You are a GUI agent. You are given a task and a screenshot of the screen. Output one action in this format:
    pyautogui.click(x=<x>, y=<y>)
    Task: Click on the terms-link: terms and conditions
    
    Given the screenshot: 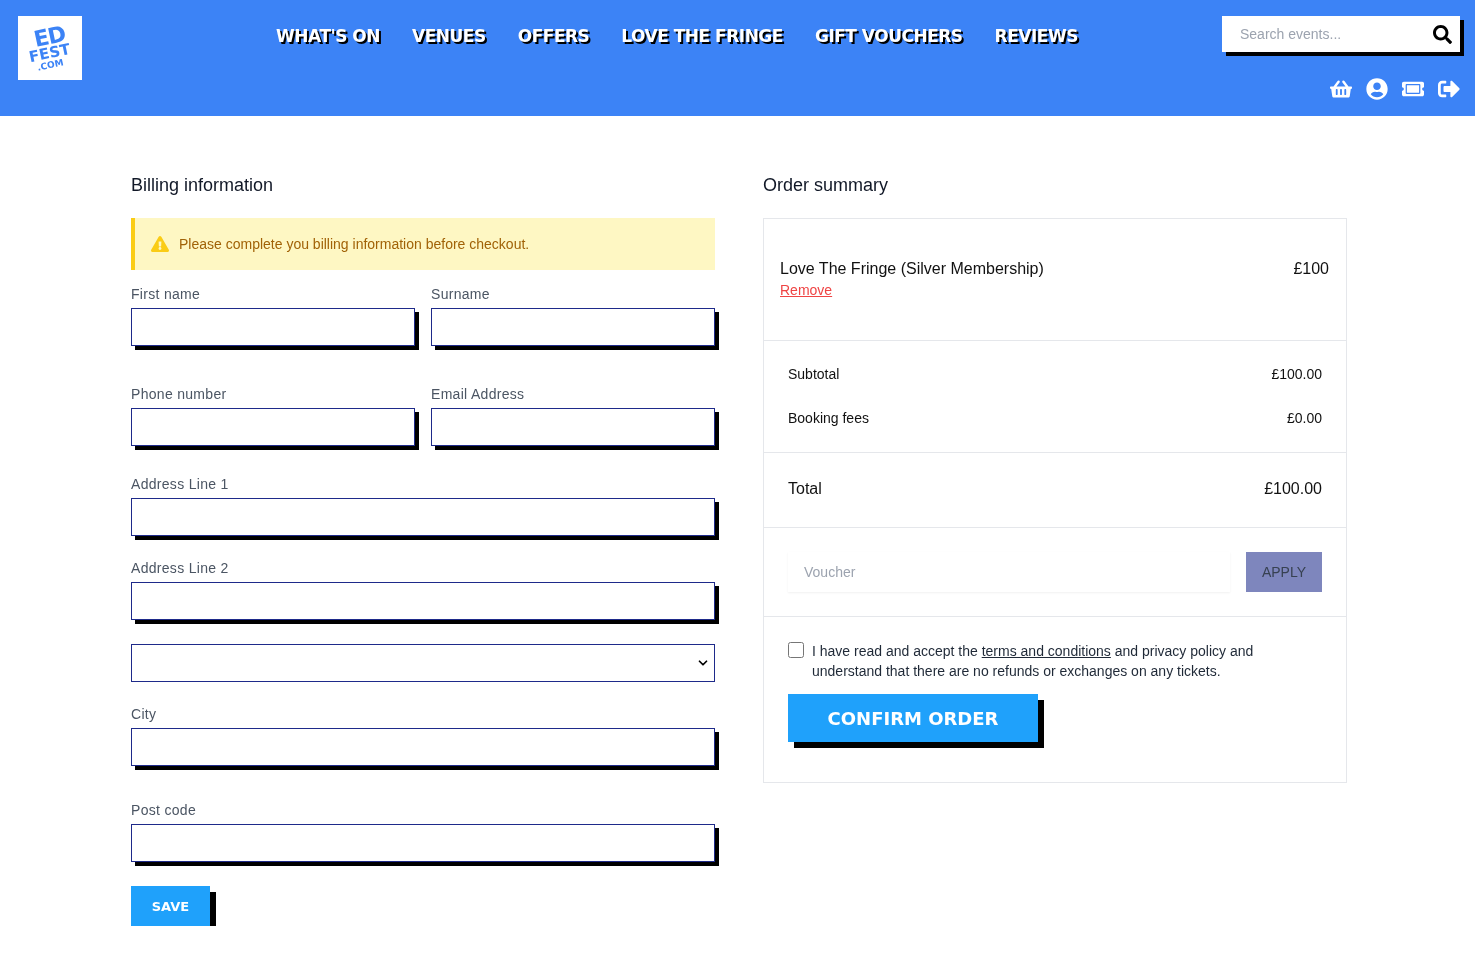 What is the action you would take?
    pyautogui.click(x=1046, y=651)
    